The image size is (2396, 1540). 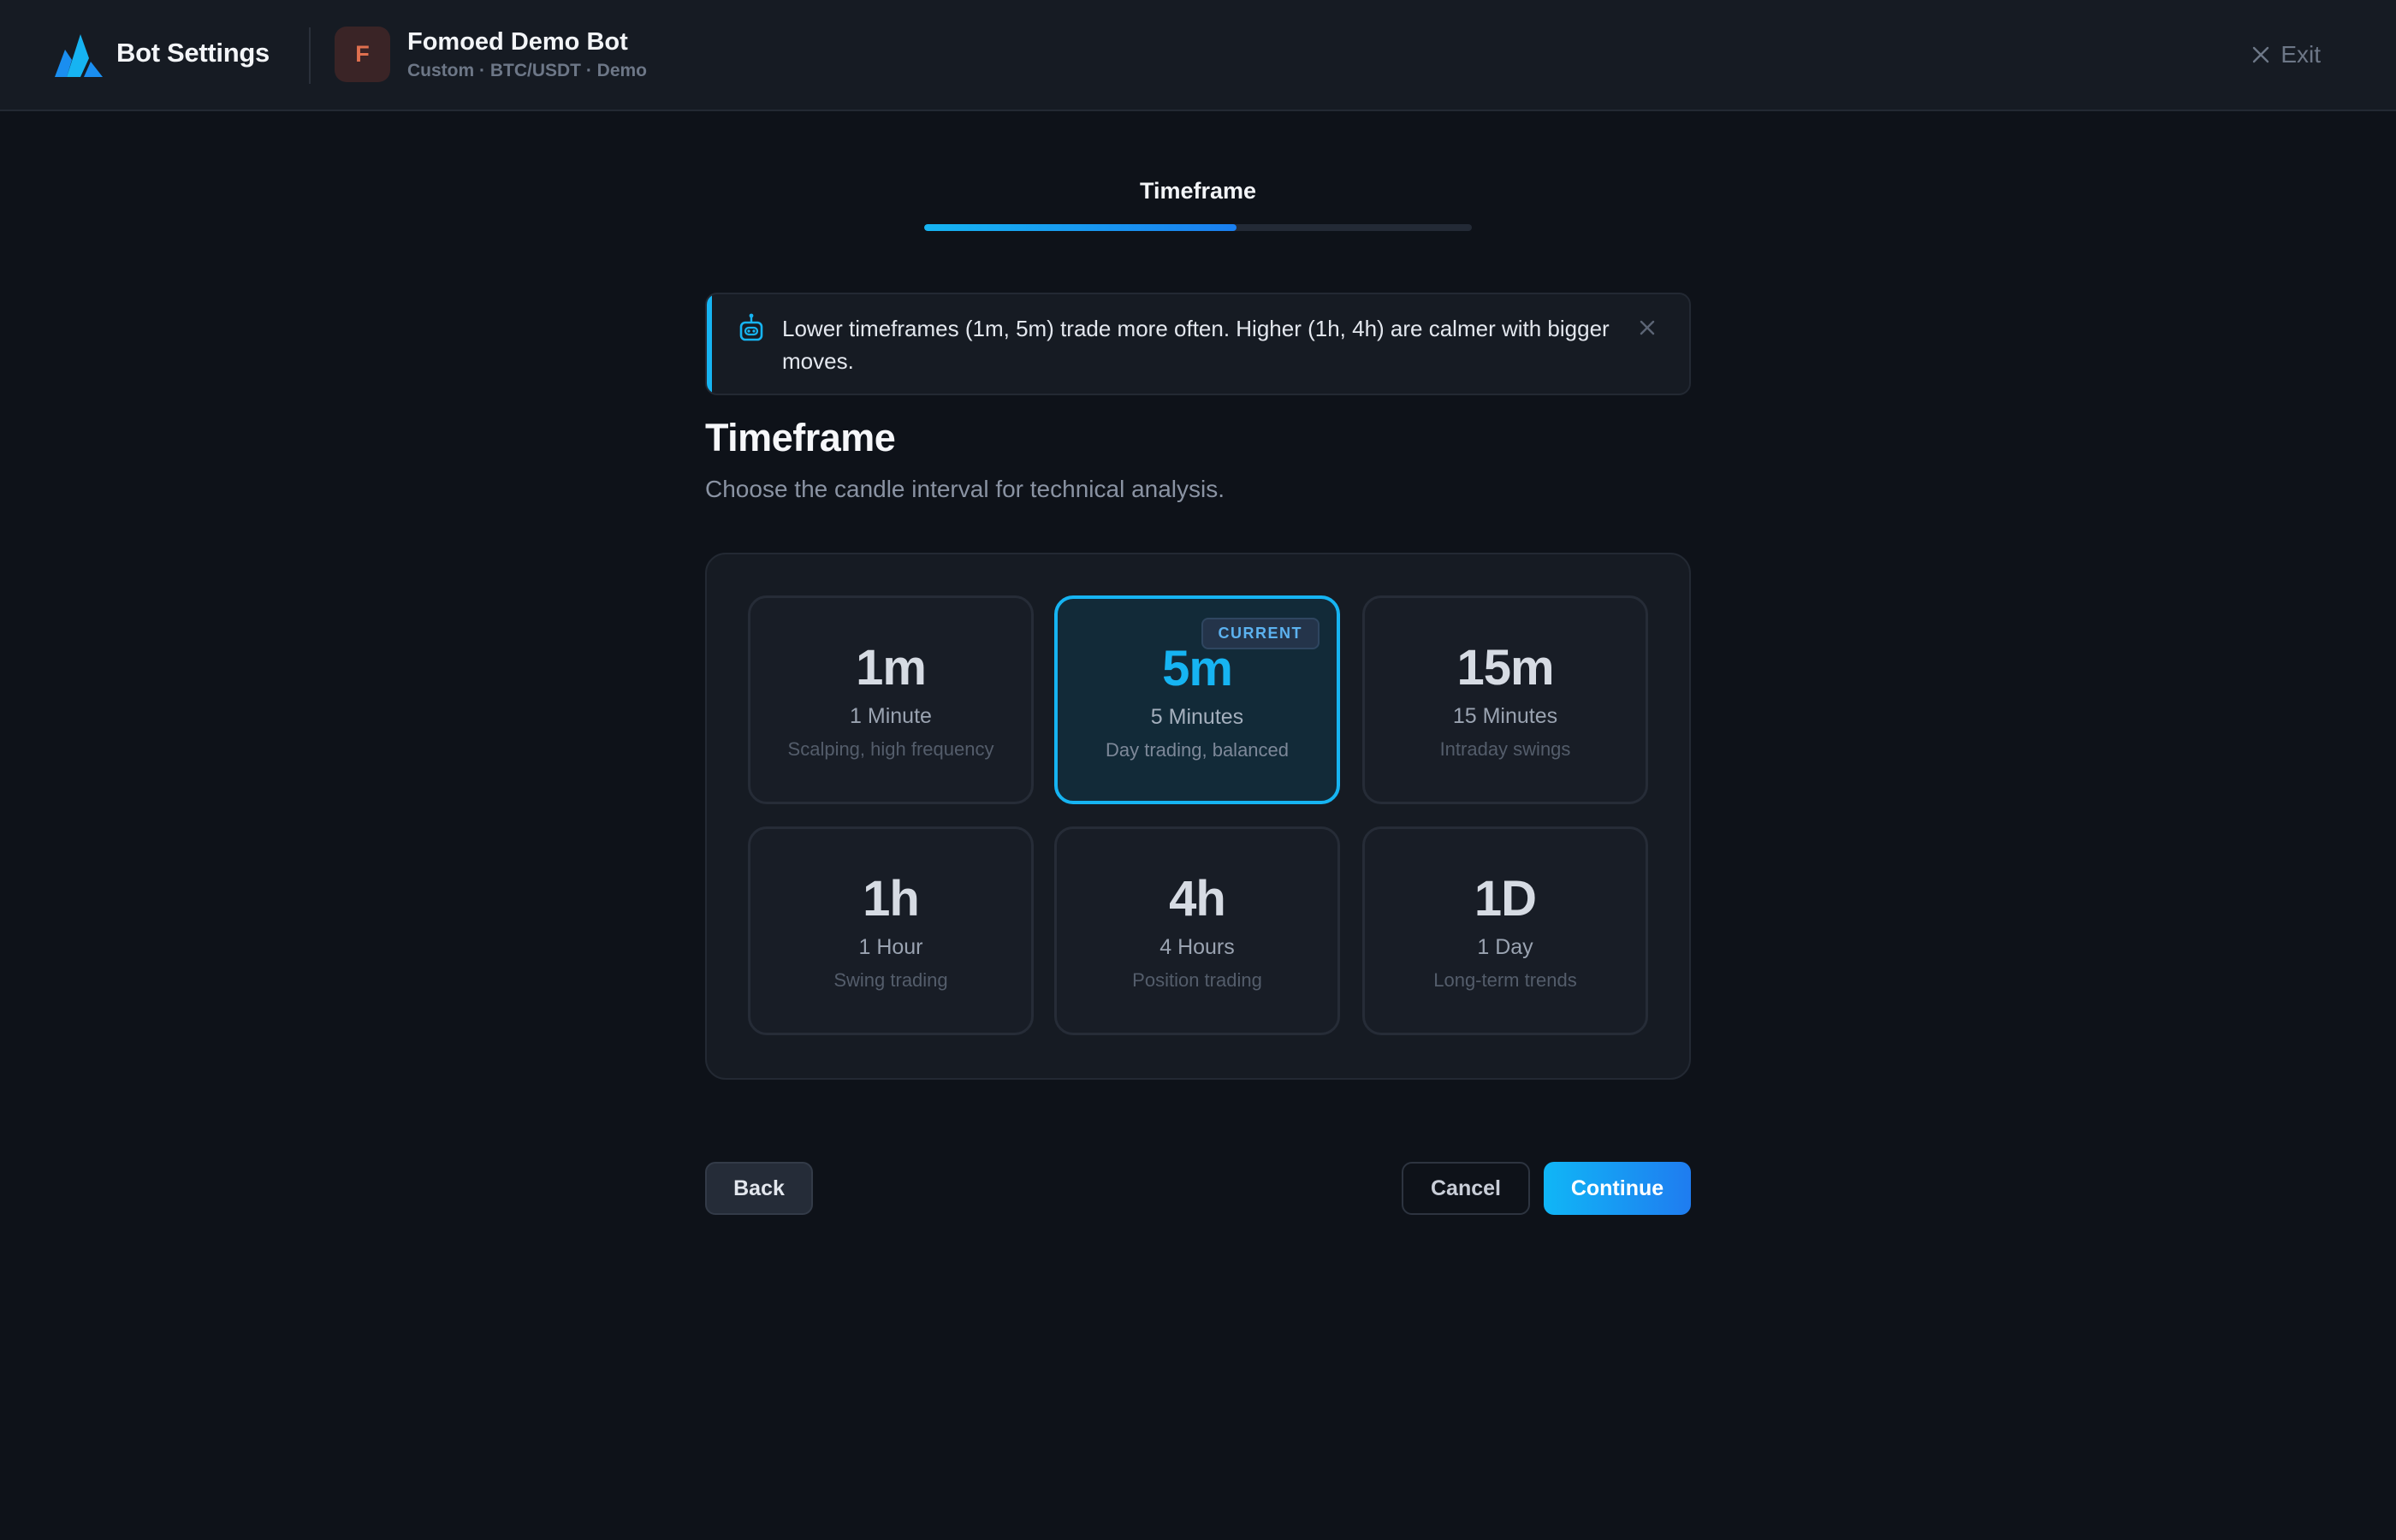 What do you see at coordinates (1198, 899) in the screenshot?
I see `timeframe-value: 4h` at bounding box center [1198, 899].